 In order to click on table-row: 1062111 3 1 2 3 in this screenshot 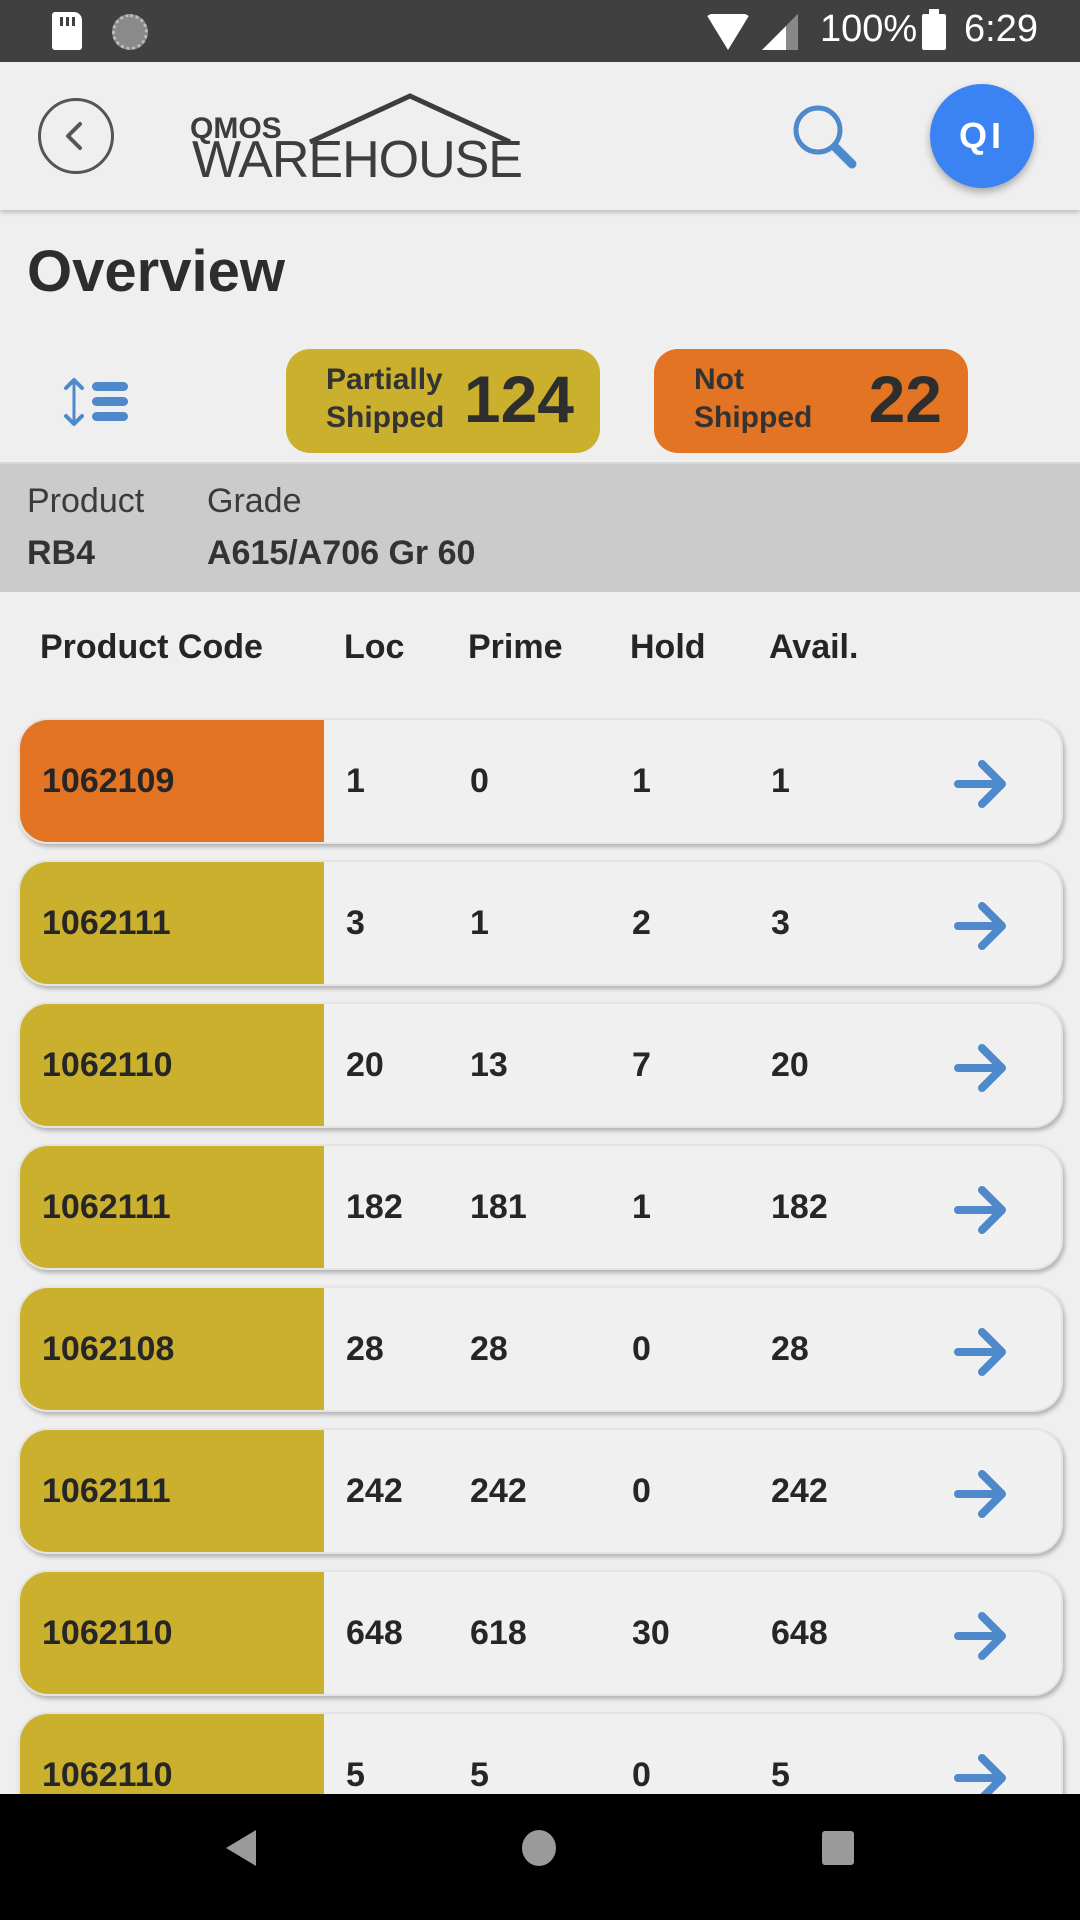, I will do `click(540, 923)`.